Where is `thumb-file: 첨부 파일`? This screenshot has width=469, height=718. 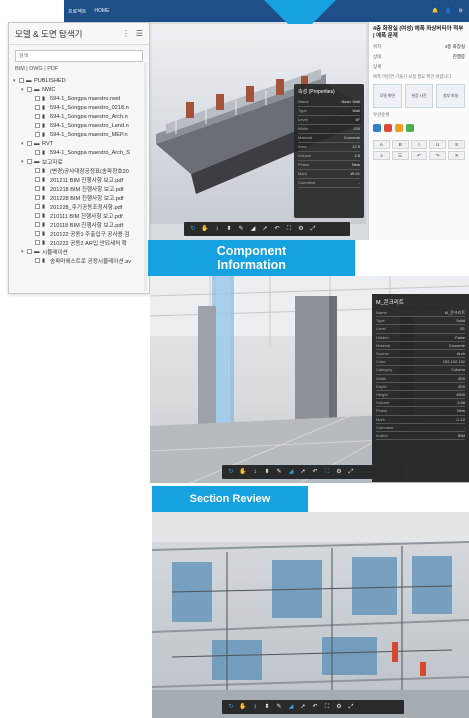
thumb-file: 첨부 파일 is located at coordinates (451, 96).